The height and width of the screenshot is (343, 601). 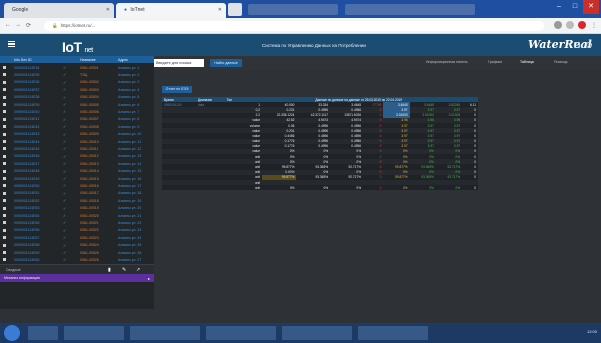 What do you see at coordinates (26, 75) in the screenshot?
I see `device-id: 0090001124E35` at bounding box center [26, 75].